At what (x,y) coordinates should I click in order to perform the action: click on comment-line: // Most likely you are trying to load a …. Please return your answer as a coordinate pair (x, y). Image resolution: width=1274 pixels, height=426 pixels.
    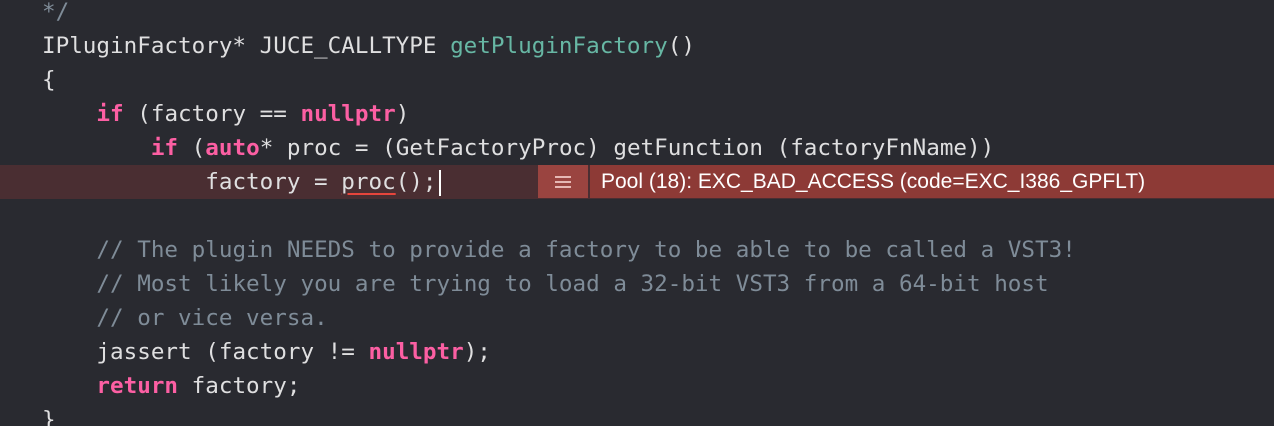
    Looking at the image, I should click on (572, 284).